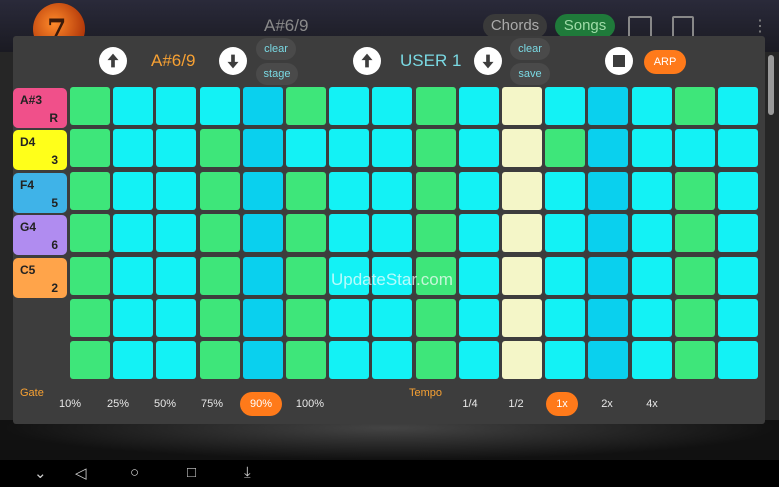 The width and height of the screenshot is (779, 487). What do you see at coordinates (470, 404) in the screenshot?
I see `tempo-option: 1/4` at bounding box center [470, 404].